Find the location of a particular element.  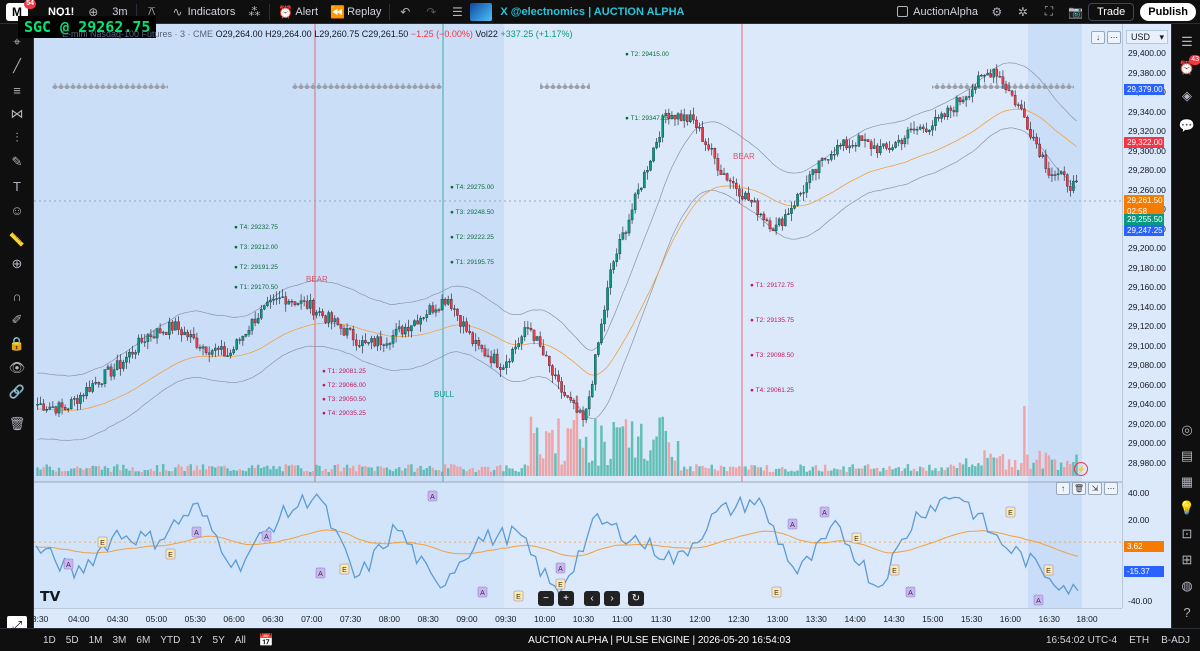

projection-icon: ⫶ is located at coordinates (17, 138).